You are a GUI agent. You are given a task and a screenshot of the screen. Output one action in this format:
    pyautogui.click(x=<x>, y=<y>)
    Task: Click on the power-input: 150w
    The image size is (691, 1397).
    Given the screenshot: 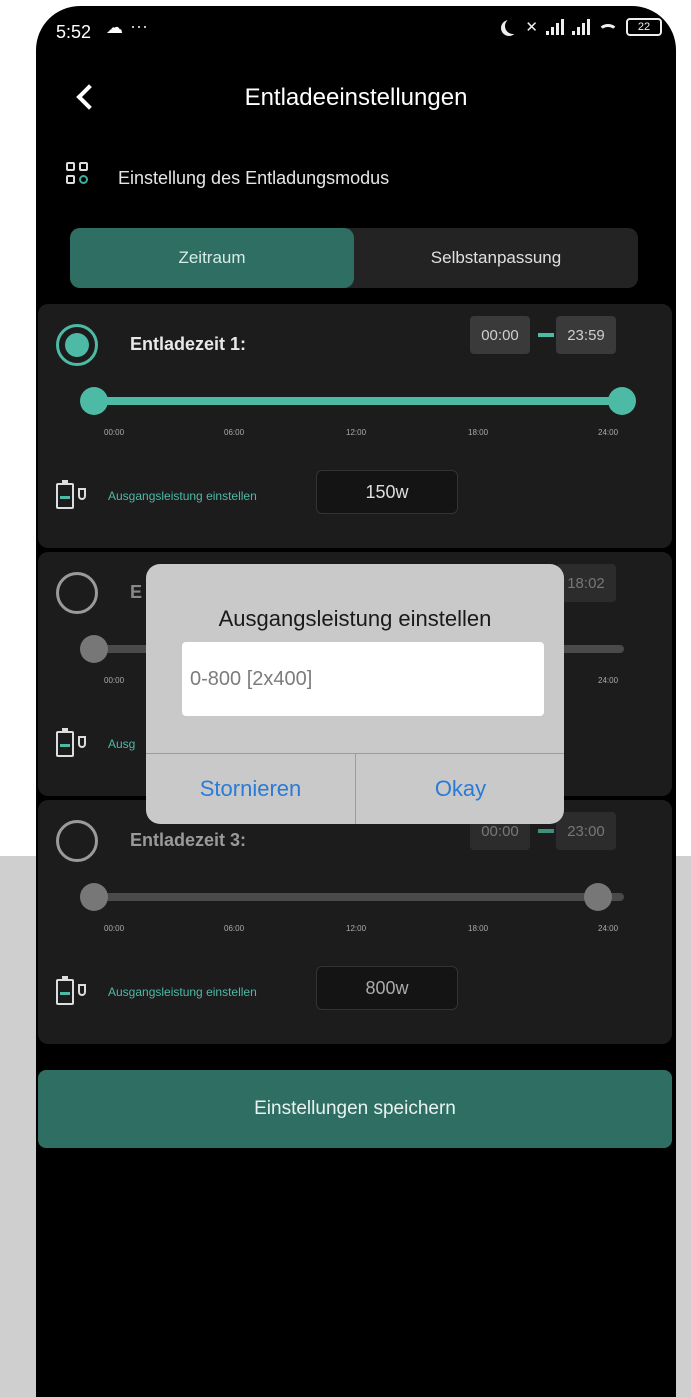 What is the action you would take?
    pyautogui.click(x=387, y=492)
    